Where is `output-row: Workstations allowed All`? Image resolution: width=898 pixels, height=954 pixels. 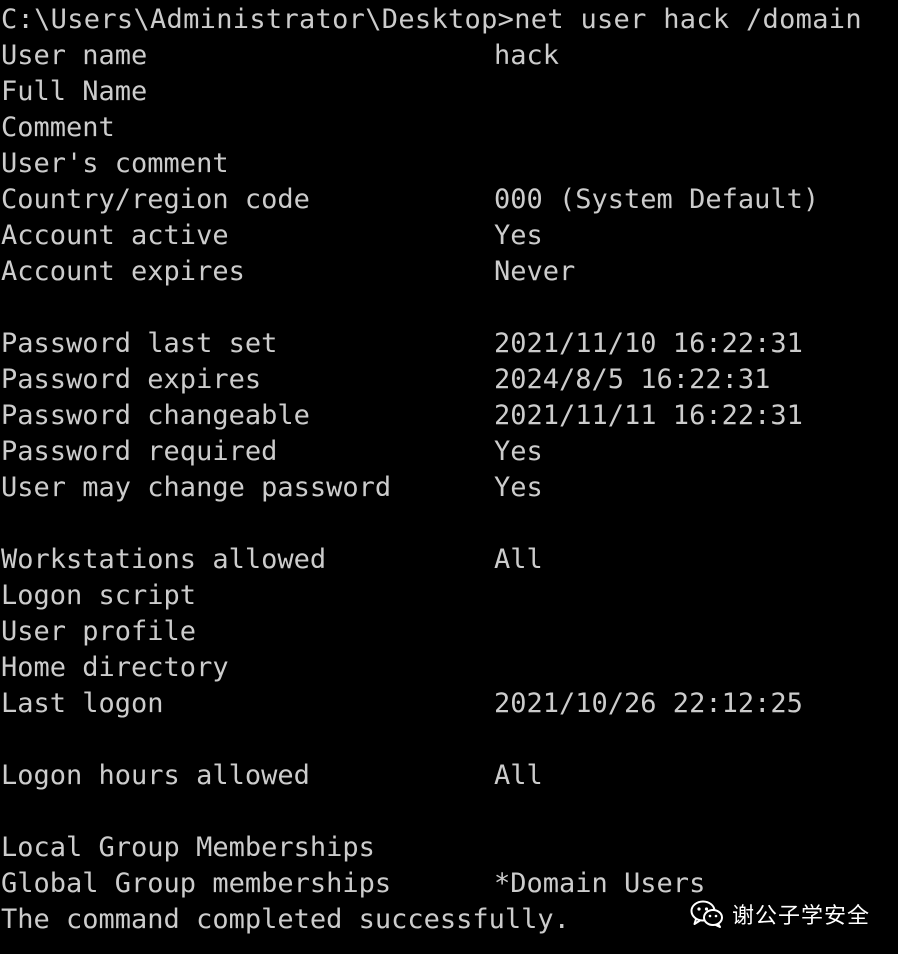 output-row: Workstations allowed All is located at coordinates (449, 560).